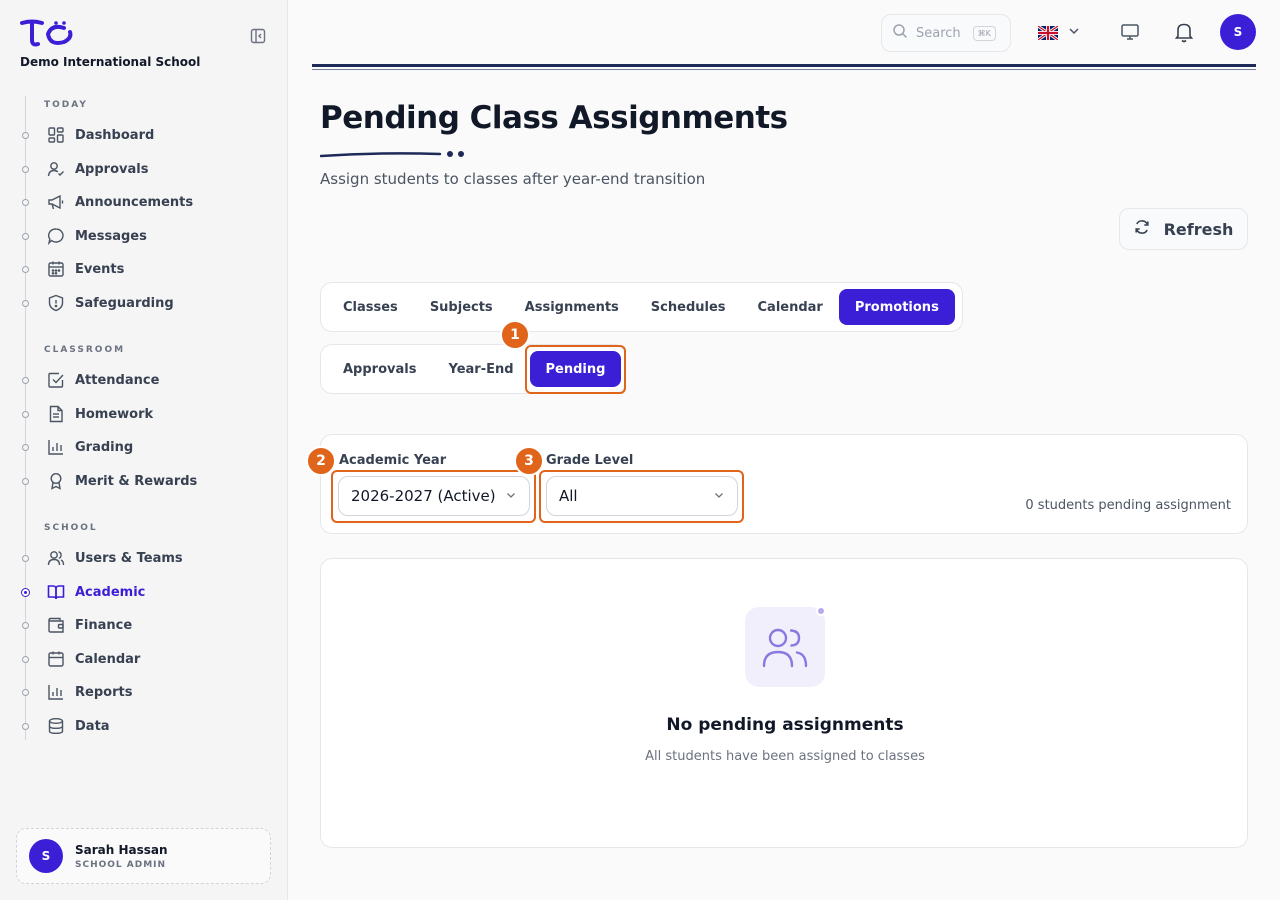 The width and height of the screenshot is (1280, 900). I want to click on sidebar-item-dashboard: Dashboard, so click(156, 135).